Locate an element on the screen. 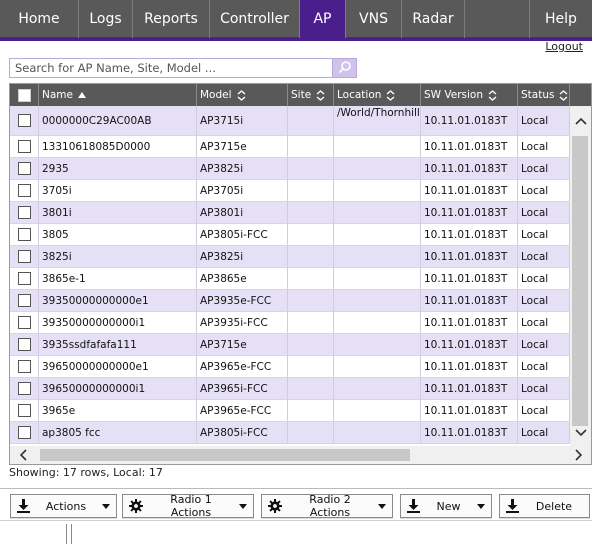  column-header-sw-version: SW Version is located at coordinates (469, 95).